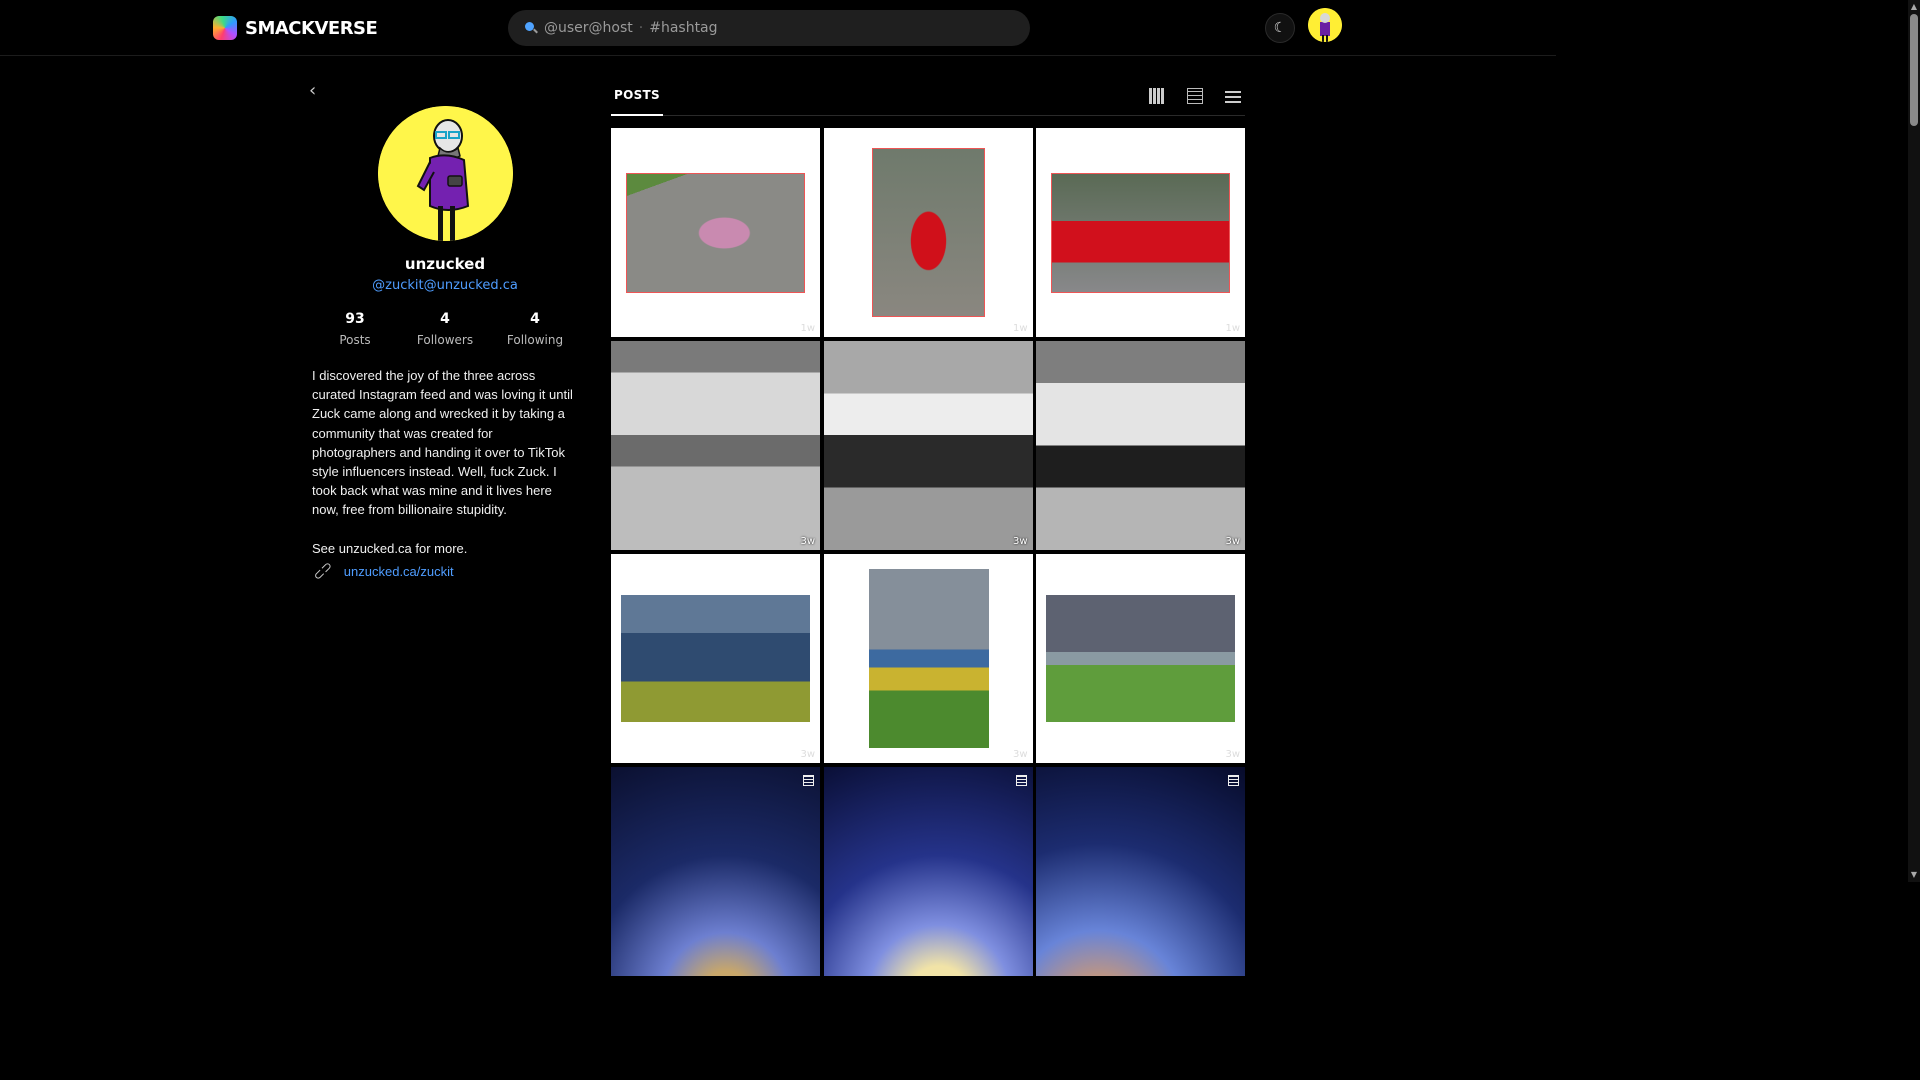  Describe the element at coordinates (355, 340) in the screenshot. I see `stat-label: Posts` at that location.